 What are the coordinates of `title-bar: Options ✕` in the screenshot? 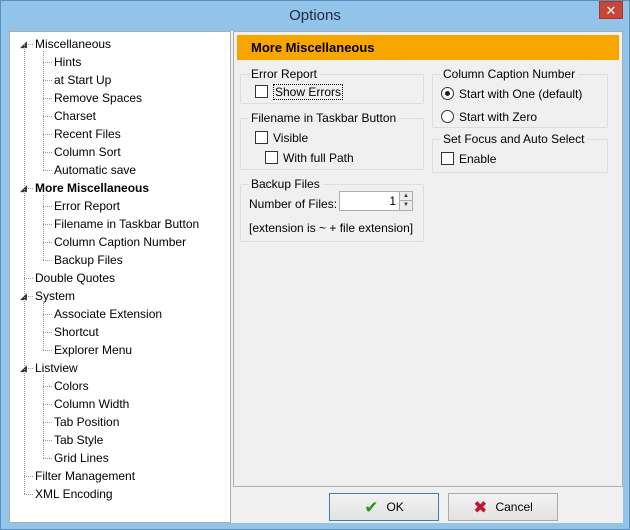 It's located at (315, 16).